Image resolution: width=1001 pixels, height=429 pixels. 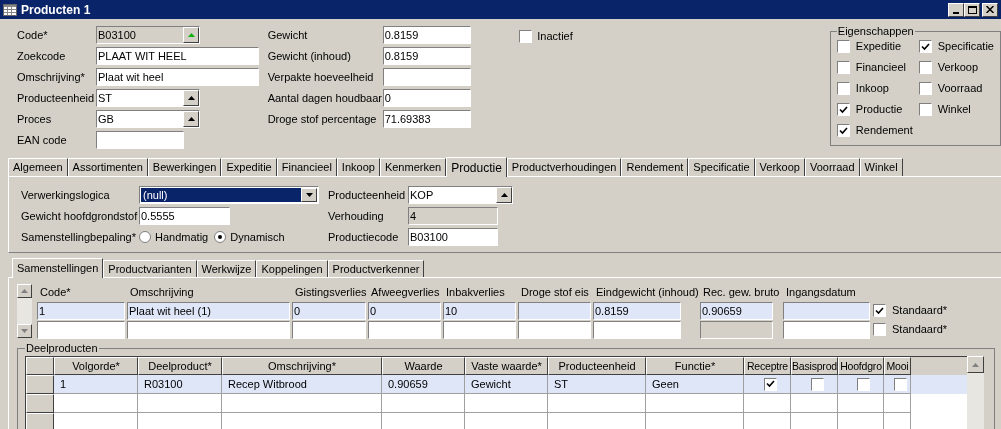 I want to click on text-field: 0, so click(x=426, y=98).